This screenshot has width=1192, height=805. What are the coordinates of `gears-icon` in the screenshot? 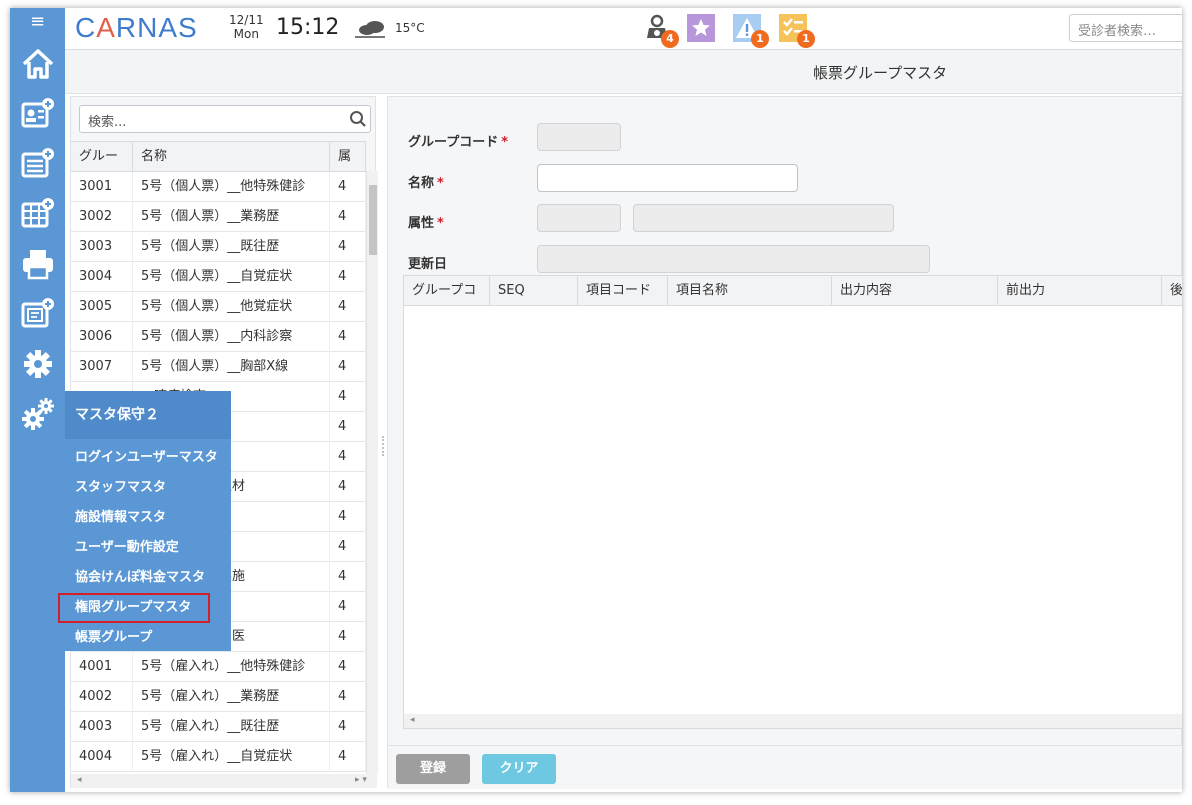 It's located at (38, 414).